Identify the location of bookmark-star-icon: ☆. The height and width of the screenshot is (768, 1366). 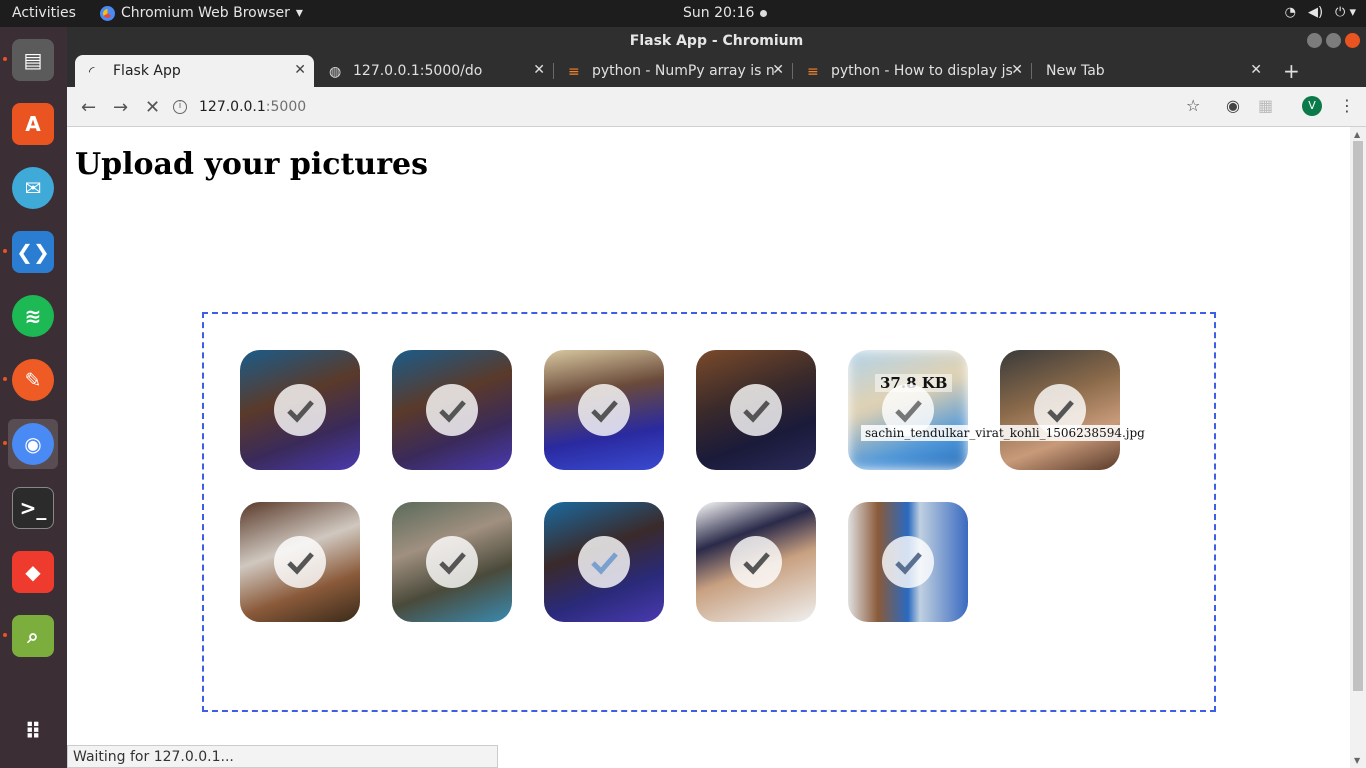
(1193, 105).